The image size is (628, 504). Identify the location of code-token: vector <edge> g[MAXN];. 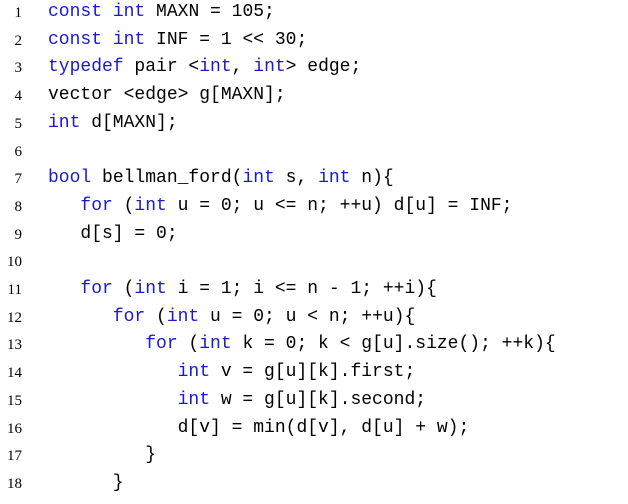
(167, 95).